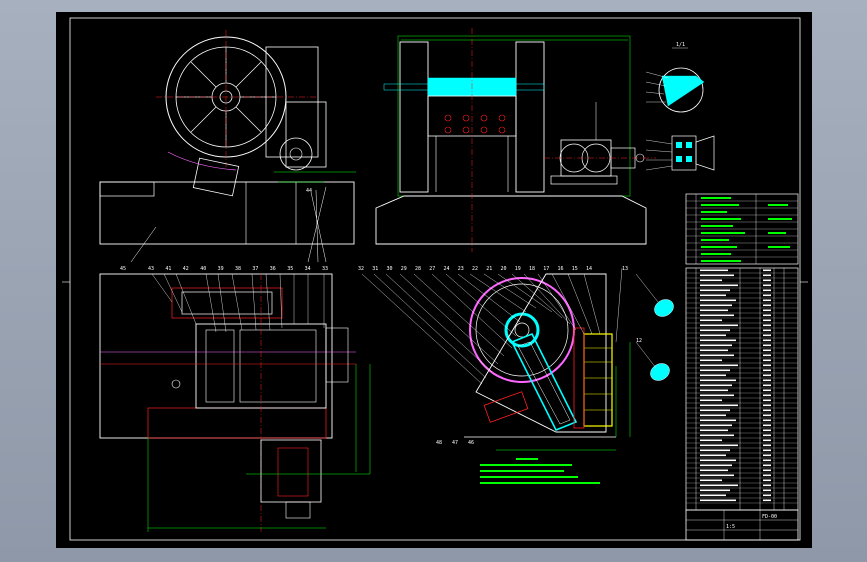  I want to click on leaders-plan, so click(238, 303).